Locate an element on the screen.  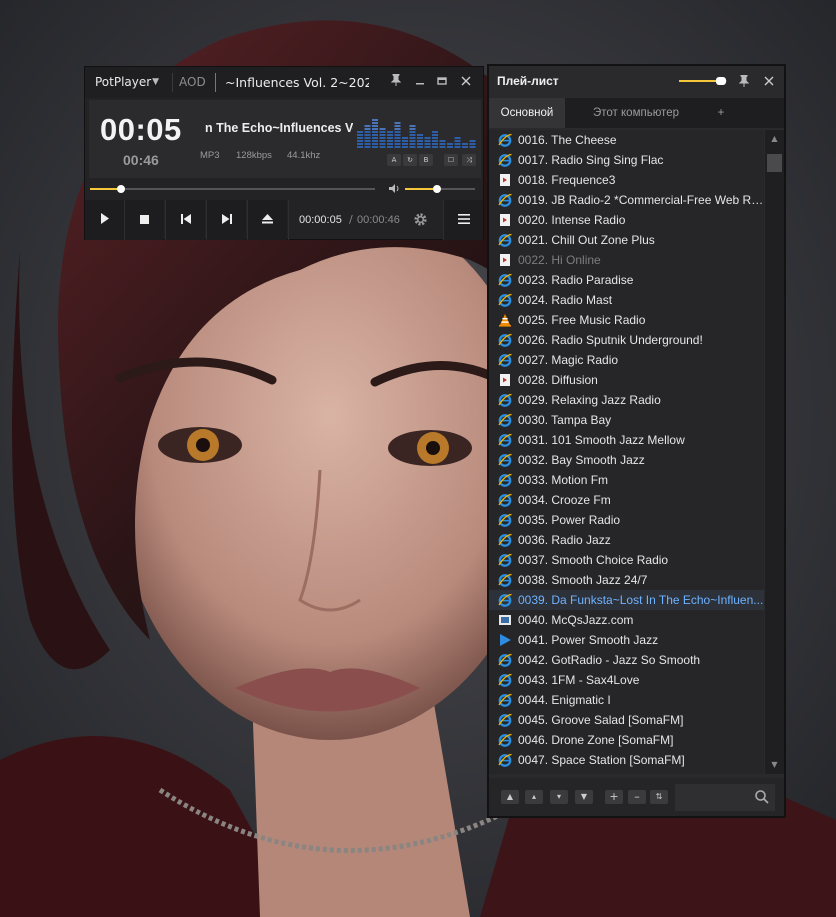
list-item: 0018. Frequence3 is located at coordinates (626, 180).